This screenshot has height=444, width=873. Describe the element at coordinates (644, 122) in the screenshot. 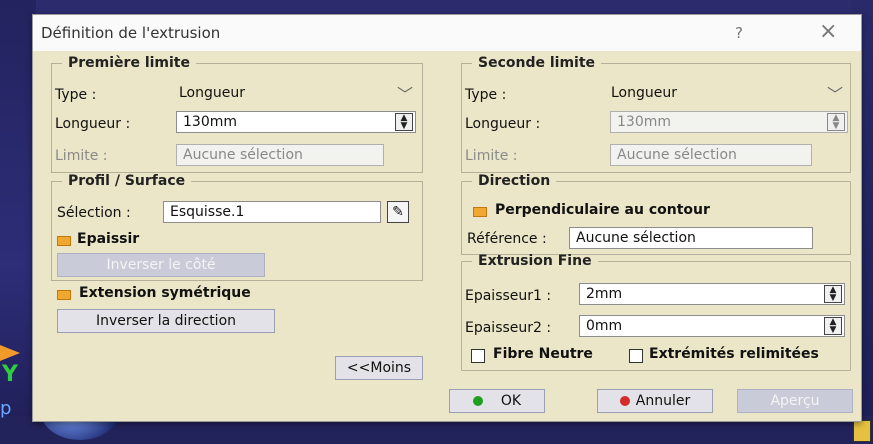

I see `longueur-input-2-value: 130mm` at that location.